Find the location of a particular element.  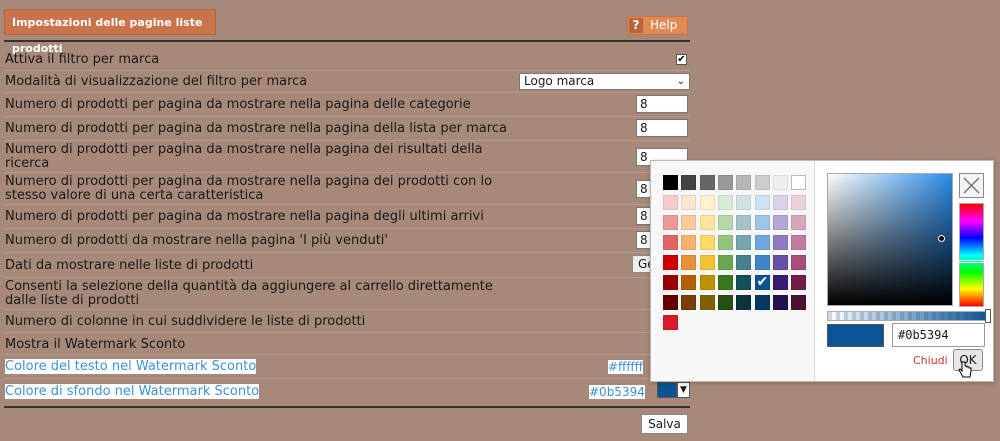

divider-bottom is located at coordinates (347, 407).